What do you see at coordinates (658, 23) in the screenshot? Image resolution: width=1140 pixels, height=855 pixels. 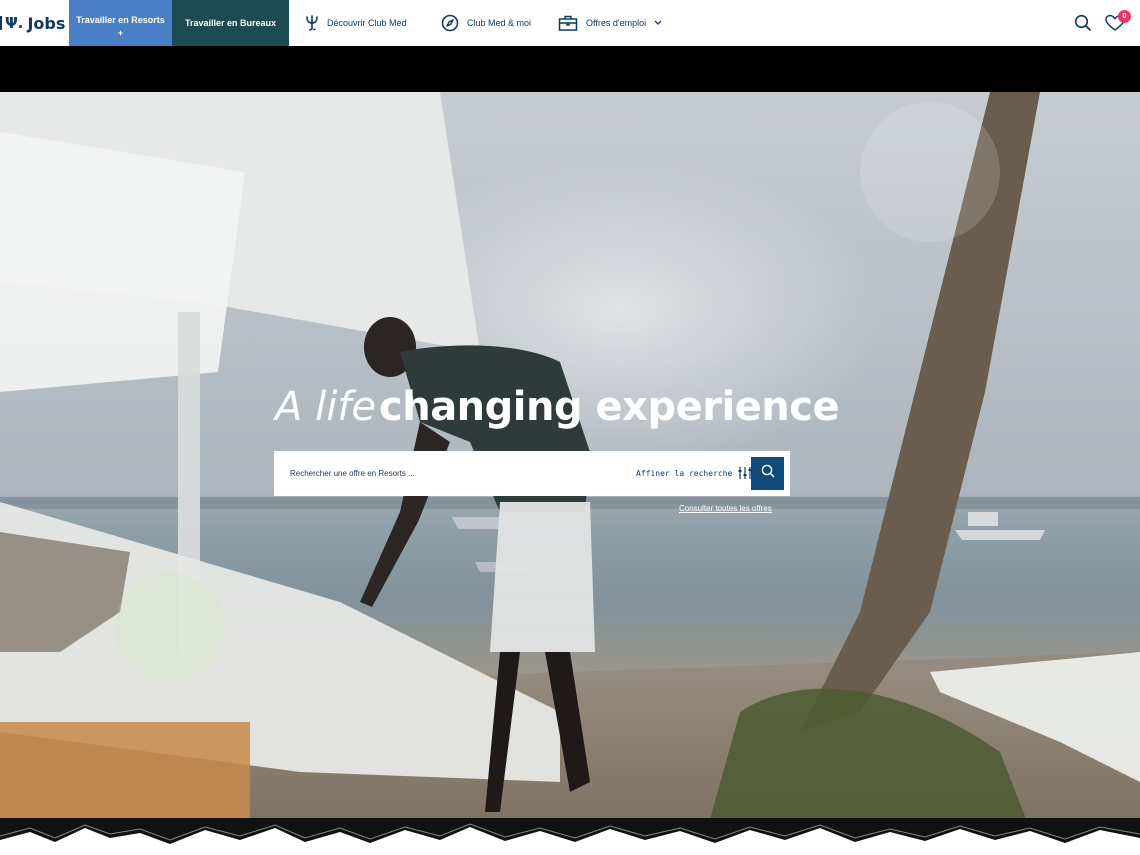 I see `chevron-down-icon` at bounding box center [658, 23].